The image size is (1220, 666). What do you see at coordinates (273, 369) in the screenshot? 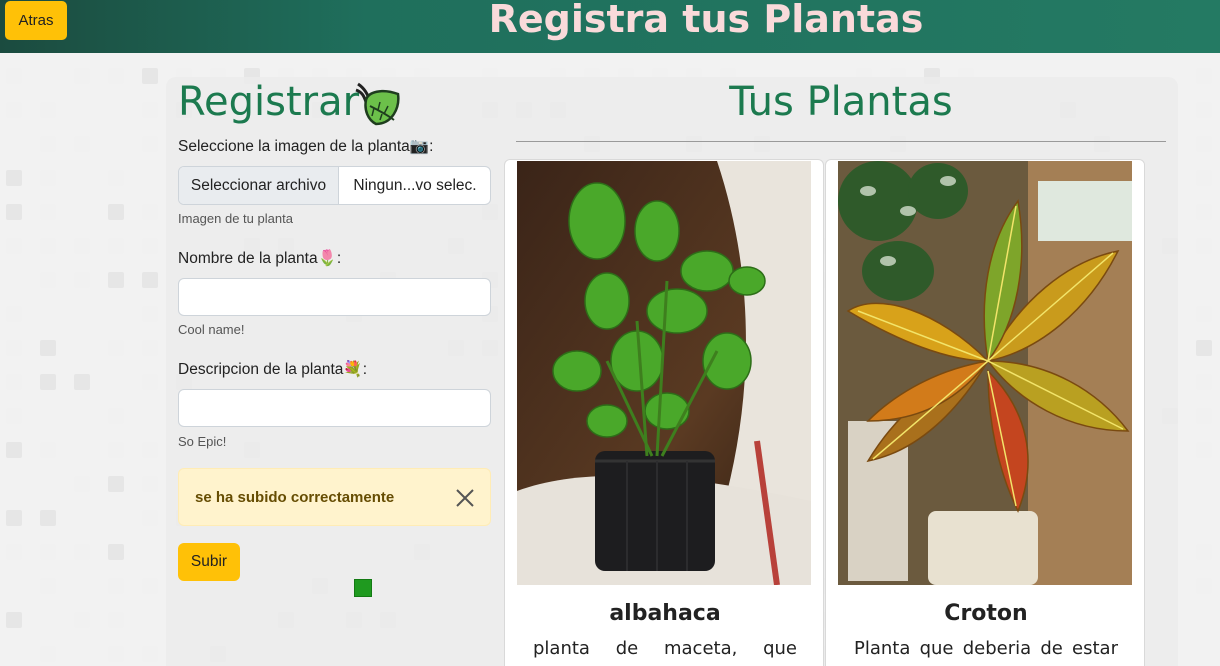
I see `description-label: Descripcion de la planta💐:` at bounding box center [273, 369].